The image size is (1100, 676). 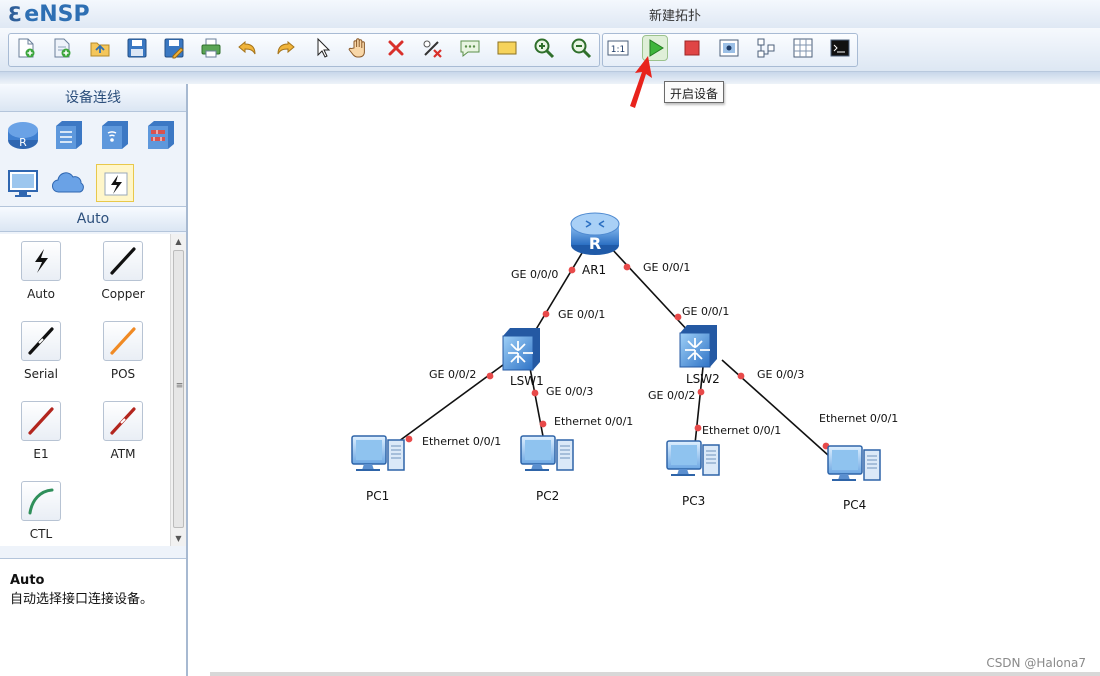 What do you see at coordinates (527, 381) in the screenshot?
I see `device-label: LSW1` at bounding box center [527, 381].